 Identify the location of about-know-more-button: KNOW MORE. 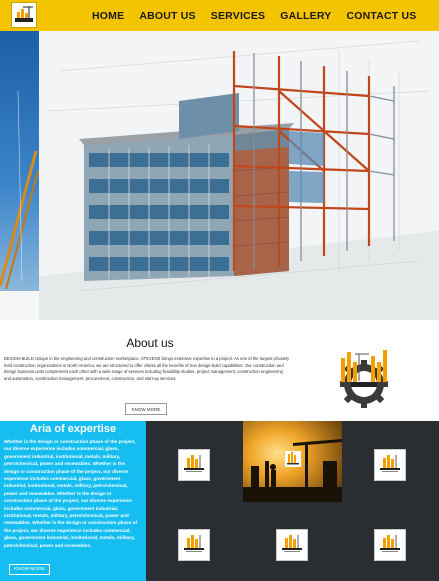
(146, 409).